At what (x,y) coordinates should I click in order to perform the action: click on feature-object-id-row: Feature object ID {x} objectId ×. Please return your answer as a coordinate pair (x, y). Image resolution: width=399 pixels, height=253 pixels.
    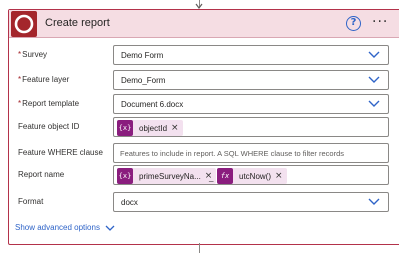
    Looking at the image, I should click on (204, 128).